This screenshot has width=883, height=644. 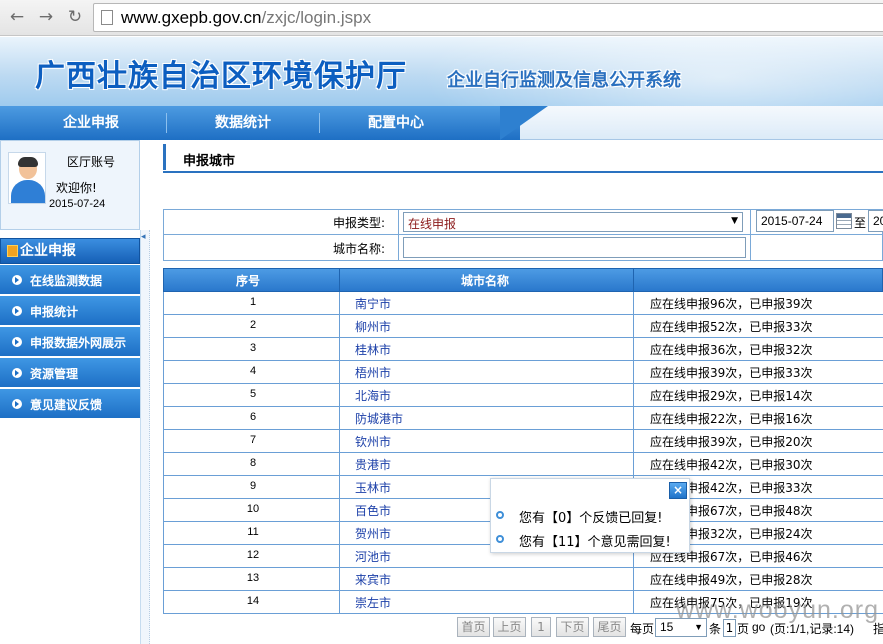 What do you see at coordinates (678, 490) in the screenshot?
I see `close-icon: ×` at bounding box center [678, 490].